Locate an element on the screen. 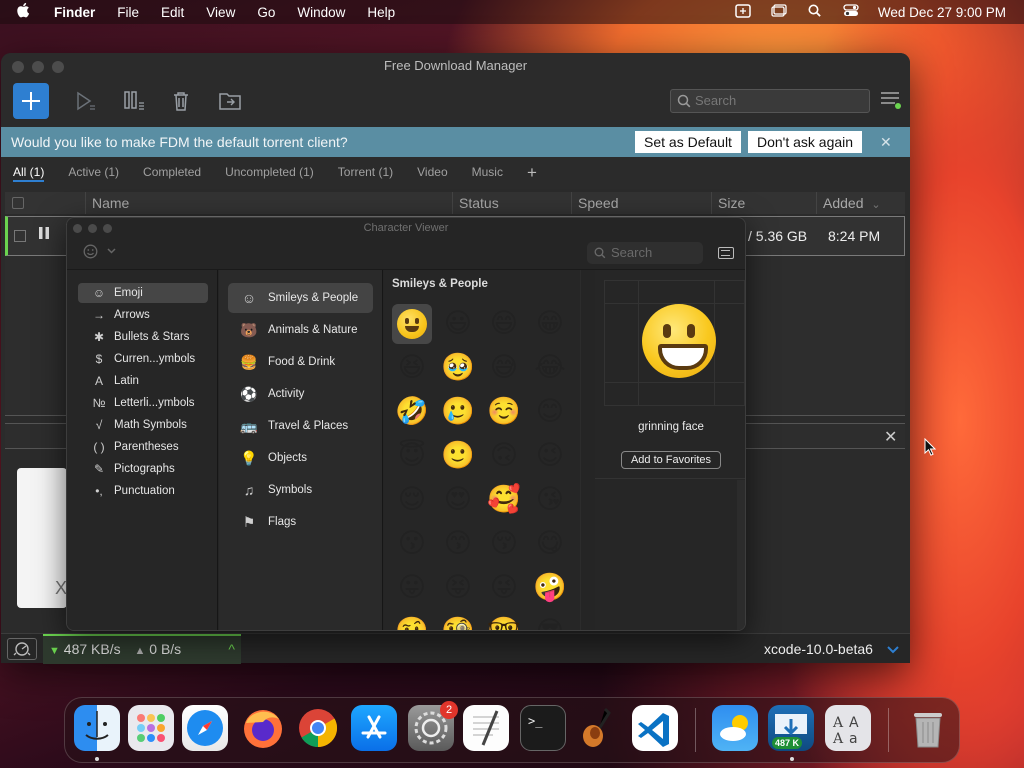 Image resolution: width=1024 pixels, height=768 pixels. open-folder-button is located at coordinates (230, 101).